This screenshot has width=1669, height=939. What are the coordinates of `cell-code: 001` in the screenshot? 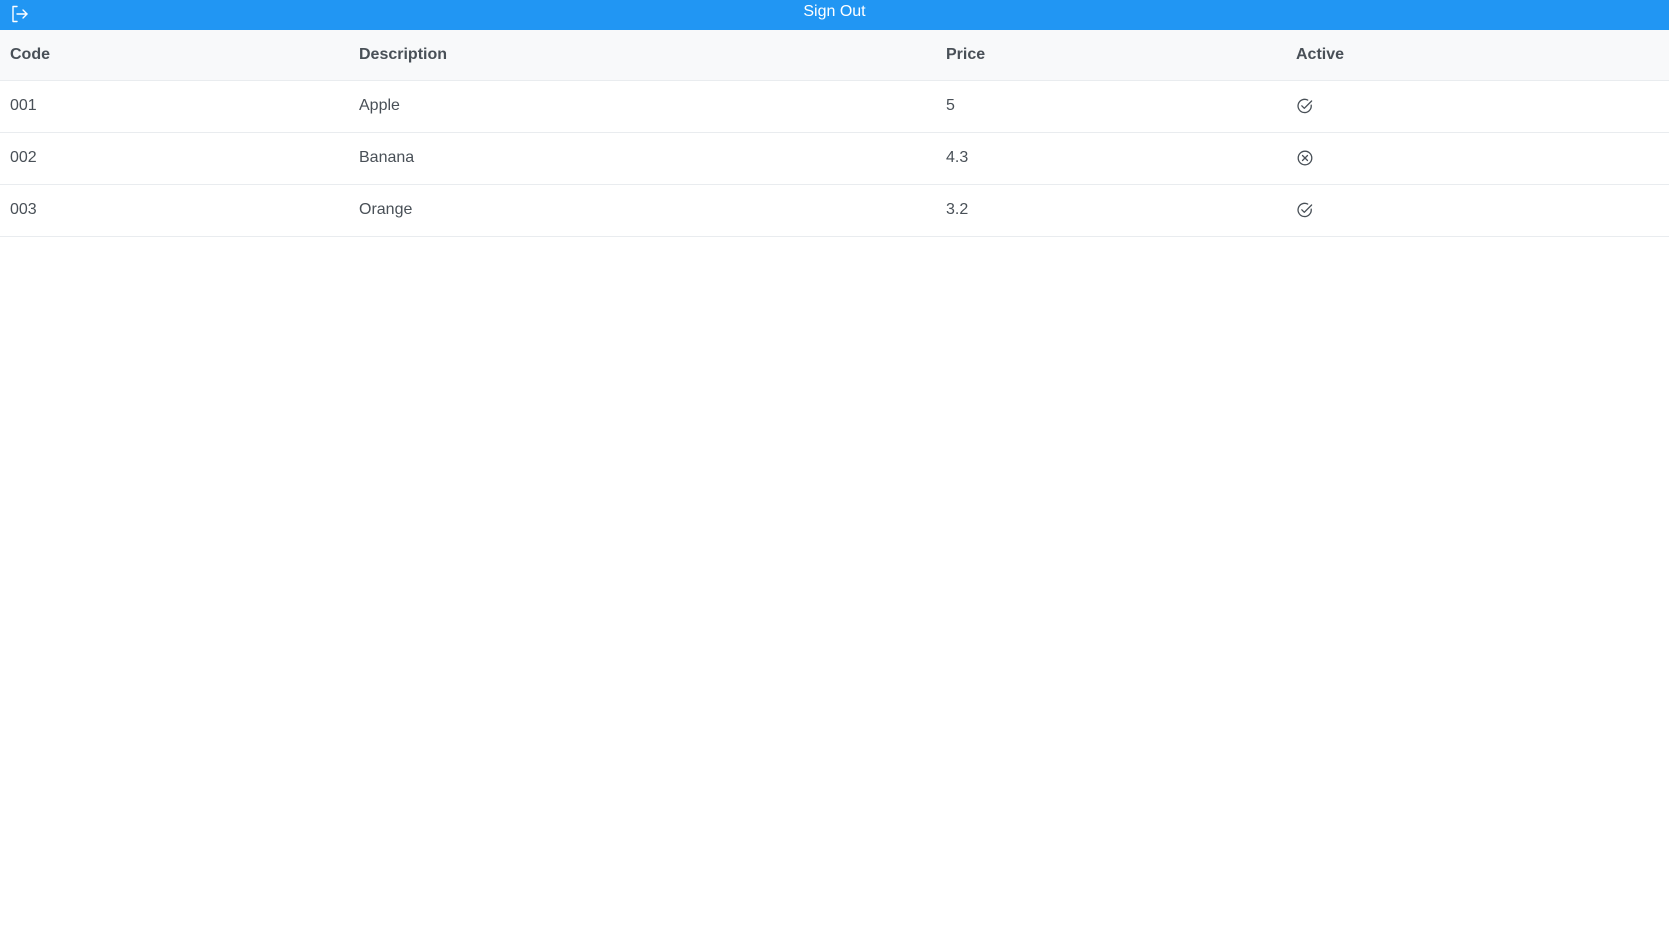 It's located at (174, 106).